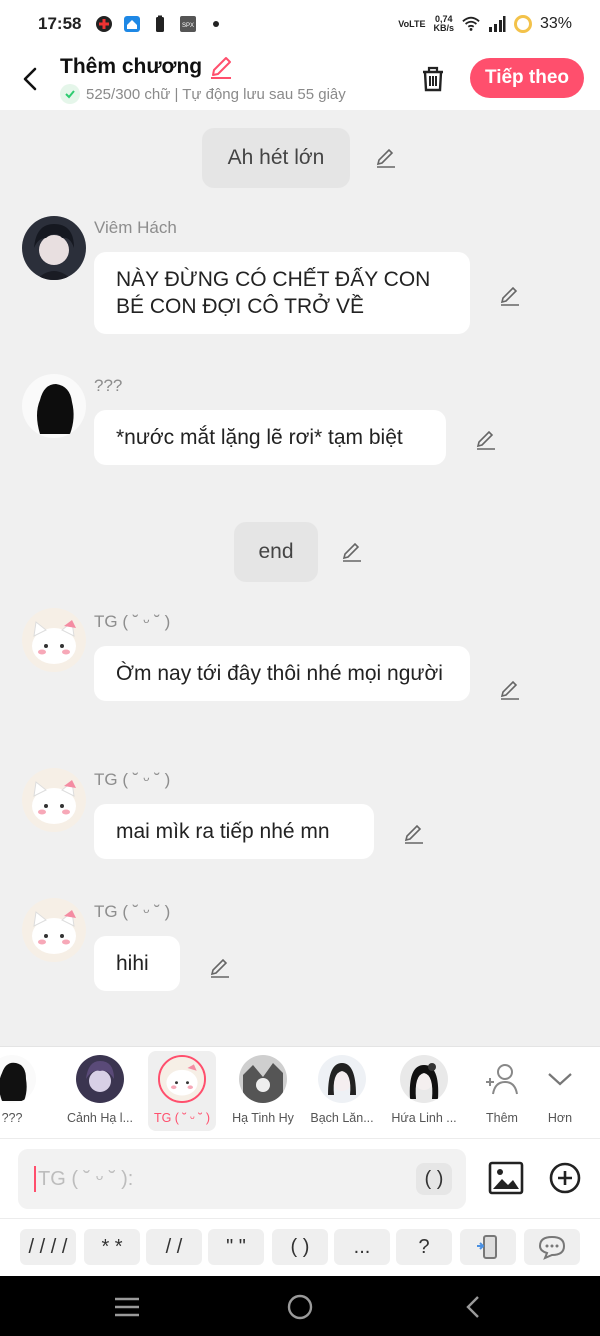 The width and height of the screenshot is (600, 1336). I want to click on delete-button, so click(433, 79).